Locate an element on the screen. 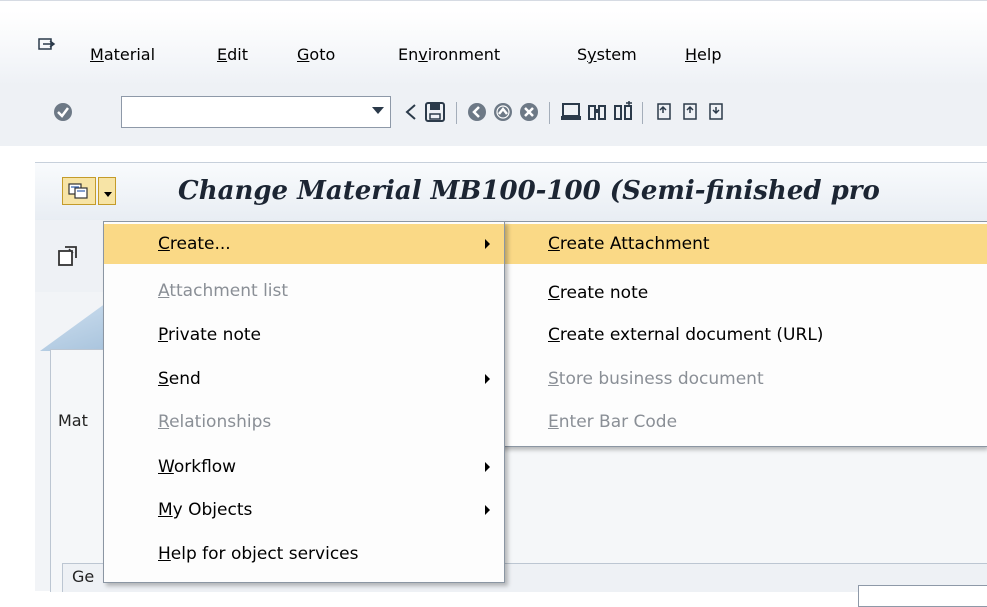 The width and height of the screenshot is (987, 607). menu-mnemonic: H is located at coordinates (691, 54).